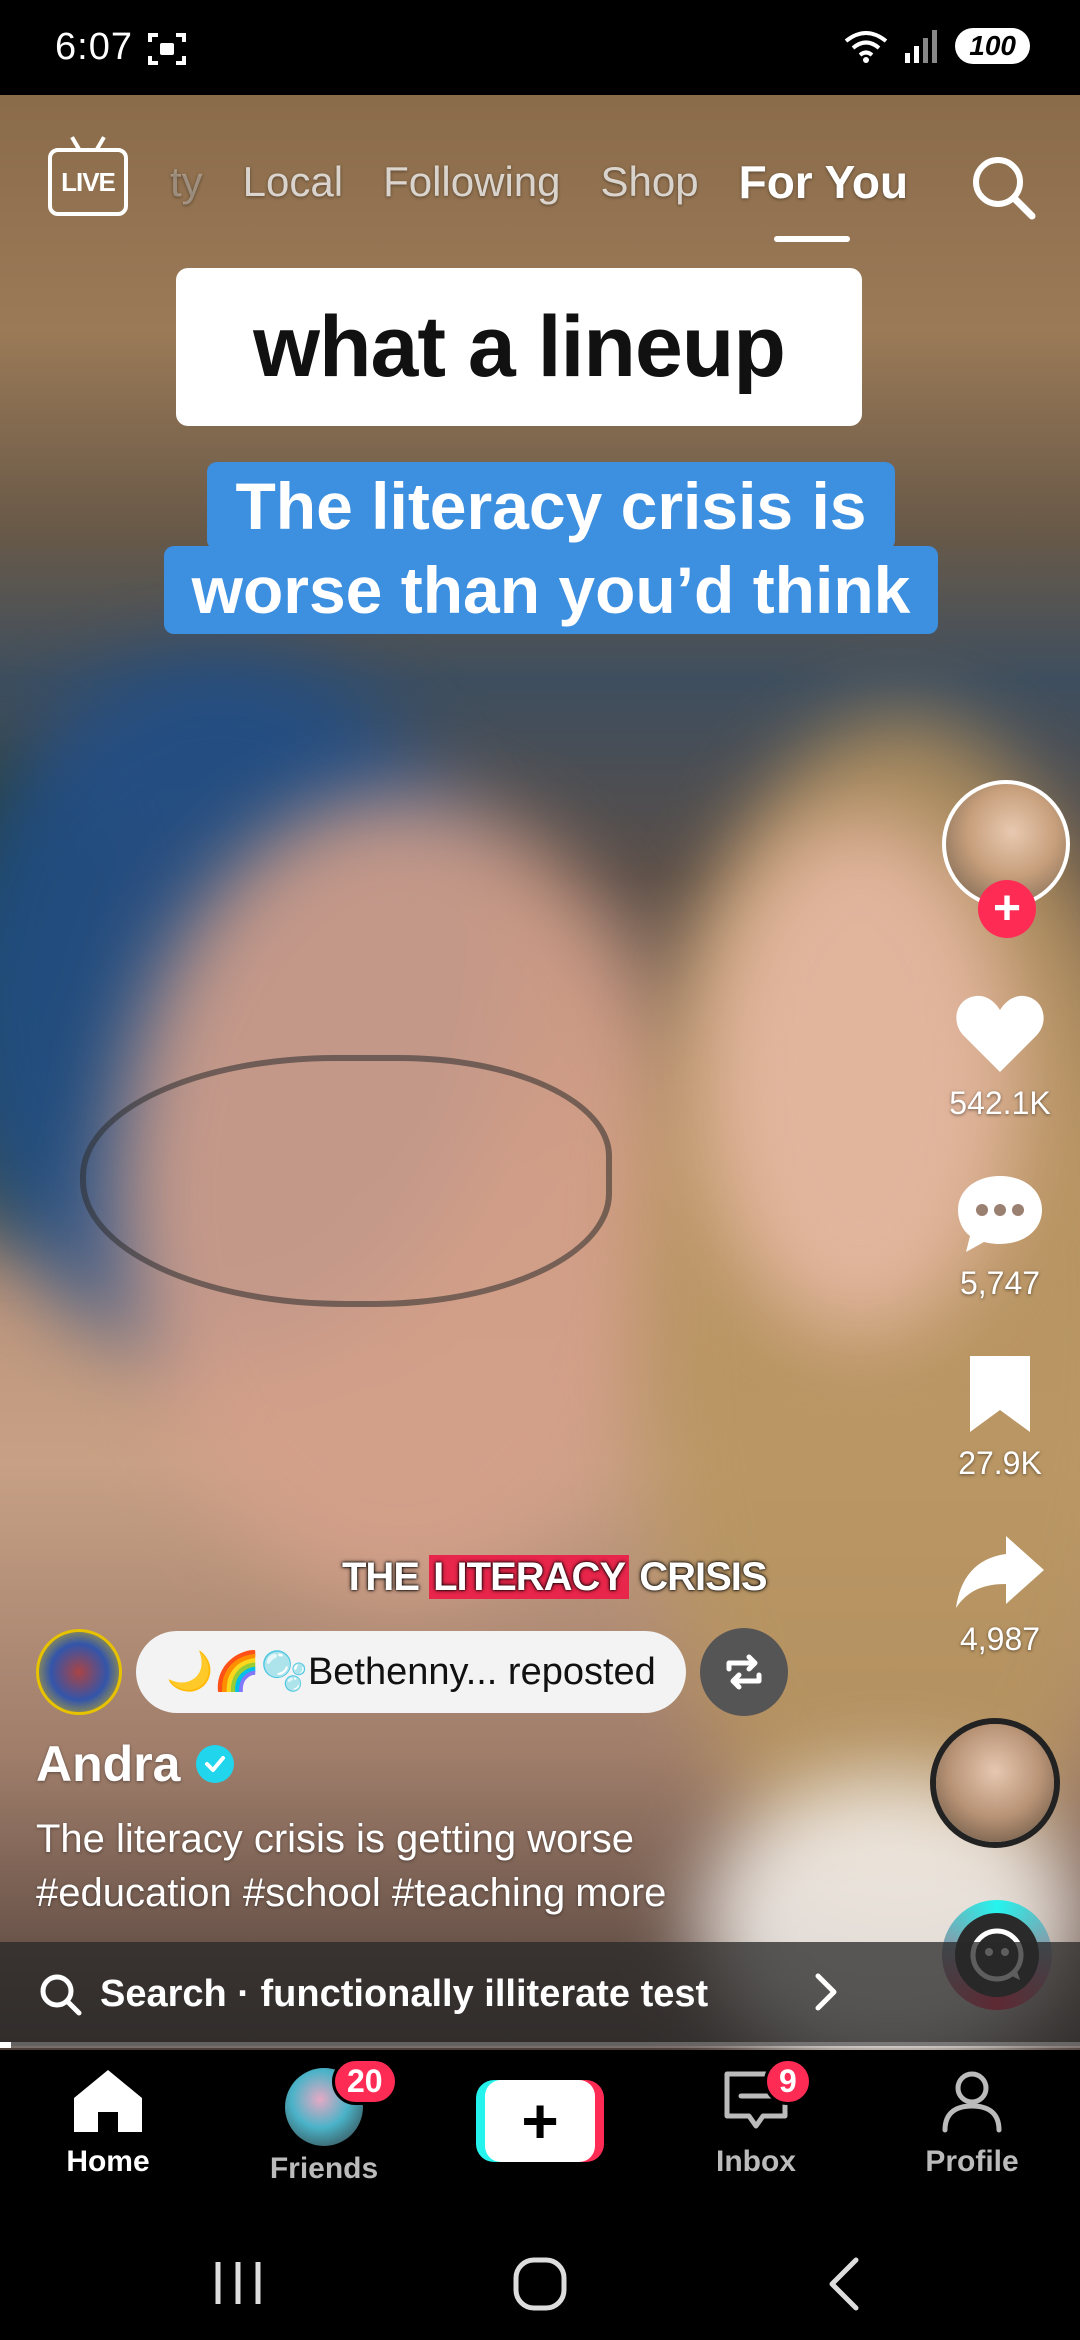 This screenshot has width=1080, height=2340. I want to click on save-action: 27.9K, so click(1000, 1417).